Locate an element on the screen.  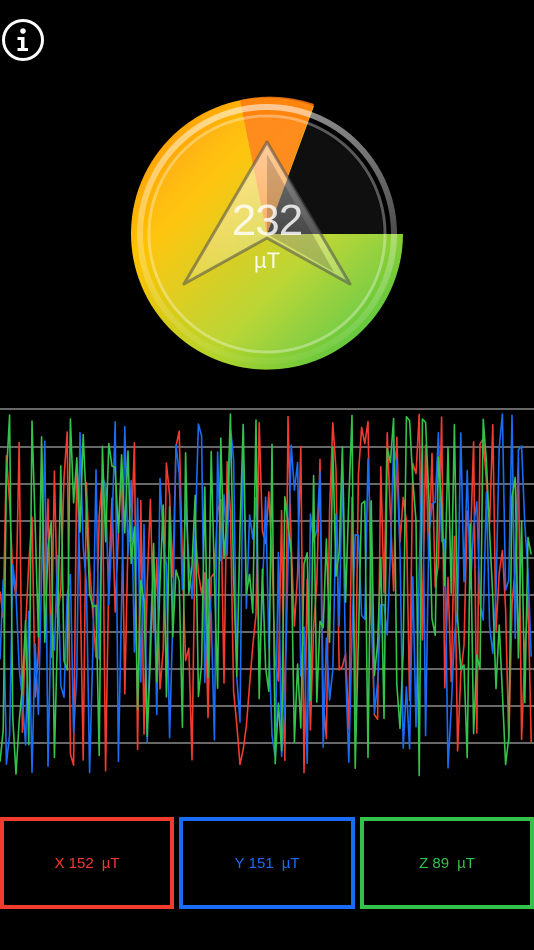
z-axis-readout: Z 89 µT is located at coordinates (447, 863).